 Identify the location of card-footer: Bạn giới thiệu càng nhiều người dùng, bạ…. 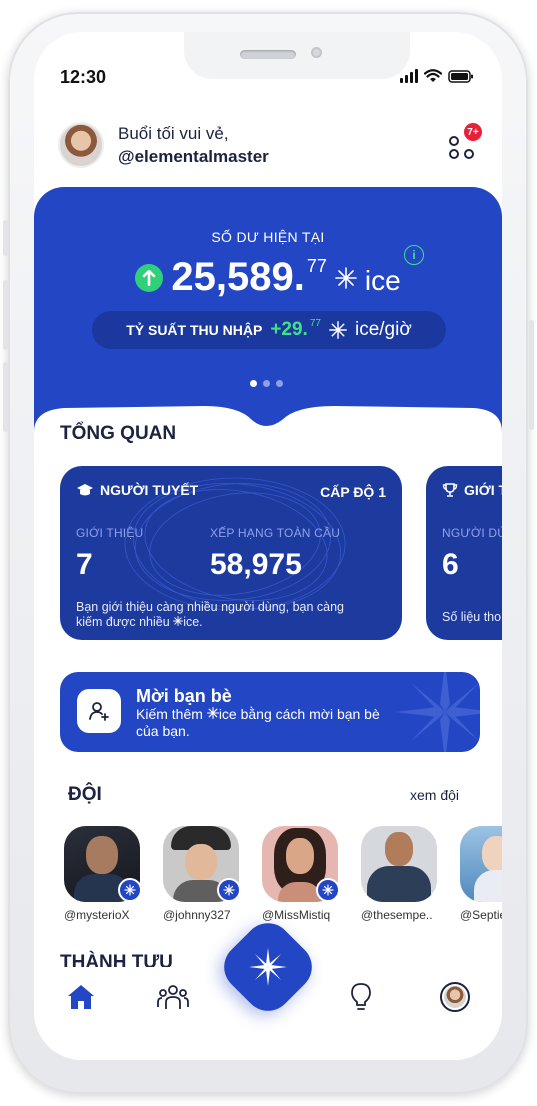
(226, 615).